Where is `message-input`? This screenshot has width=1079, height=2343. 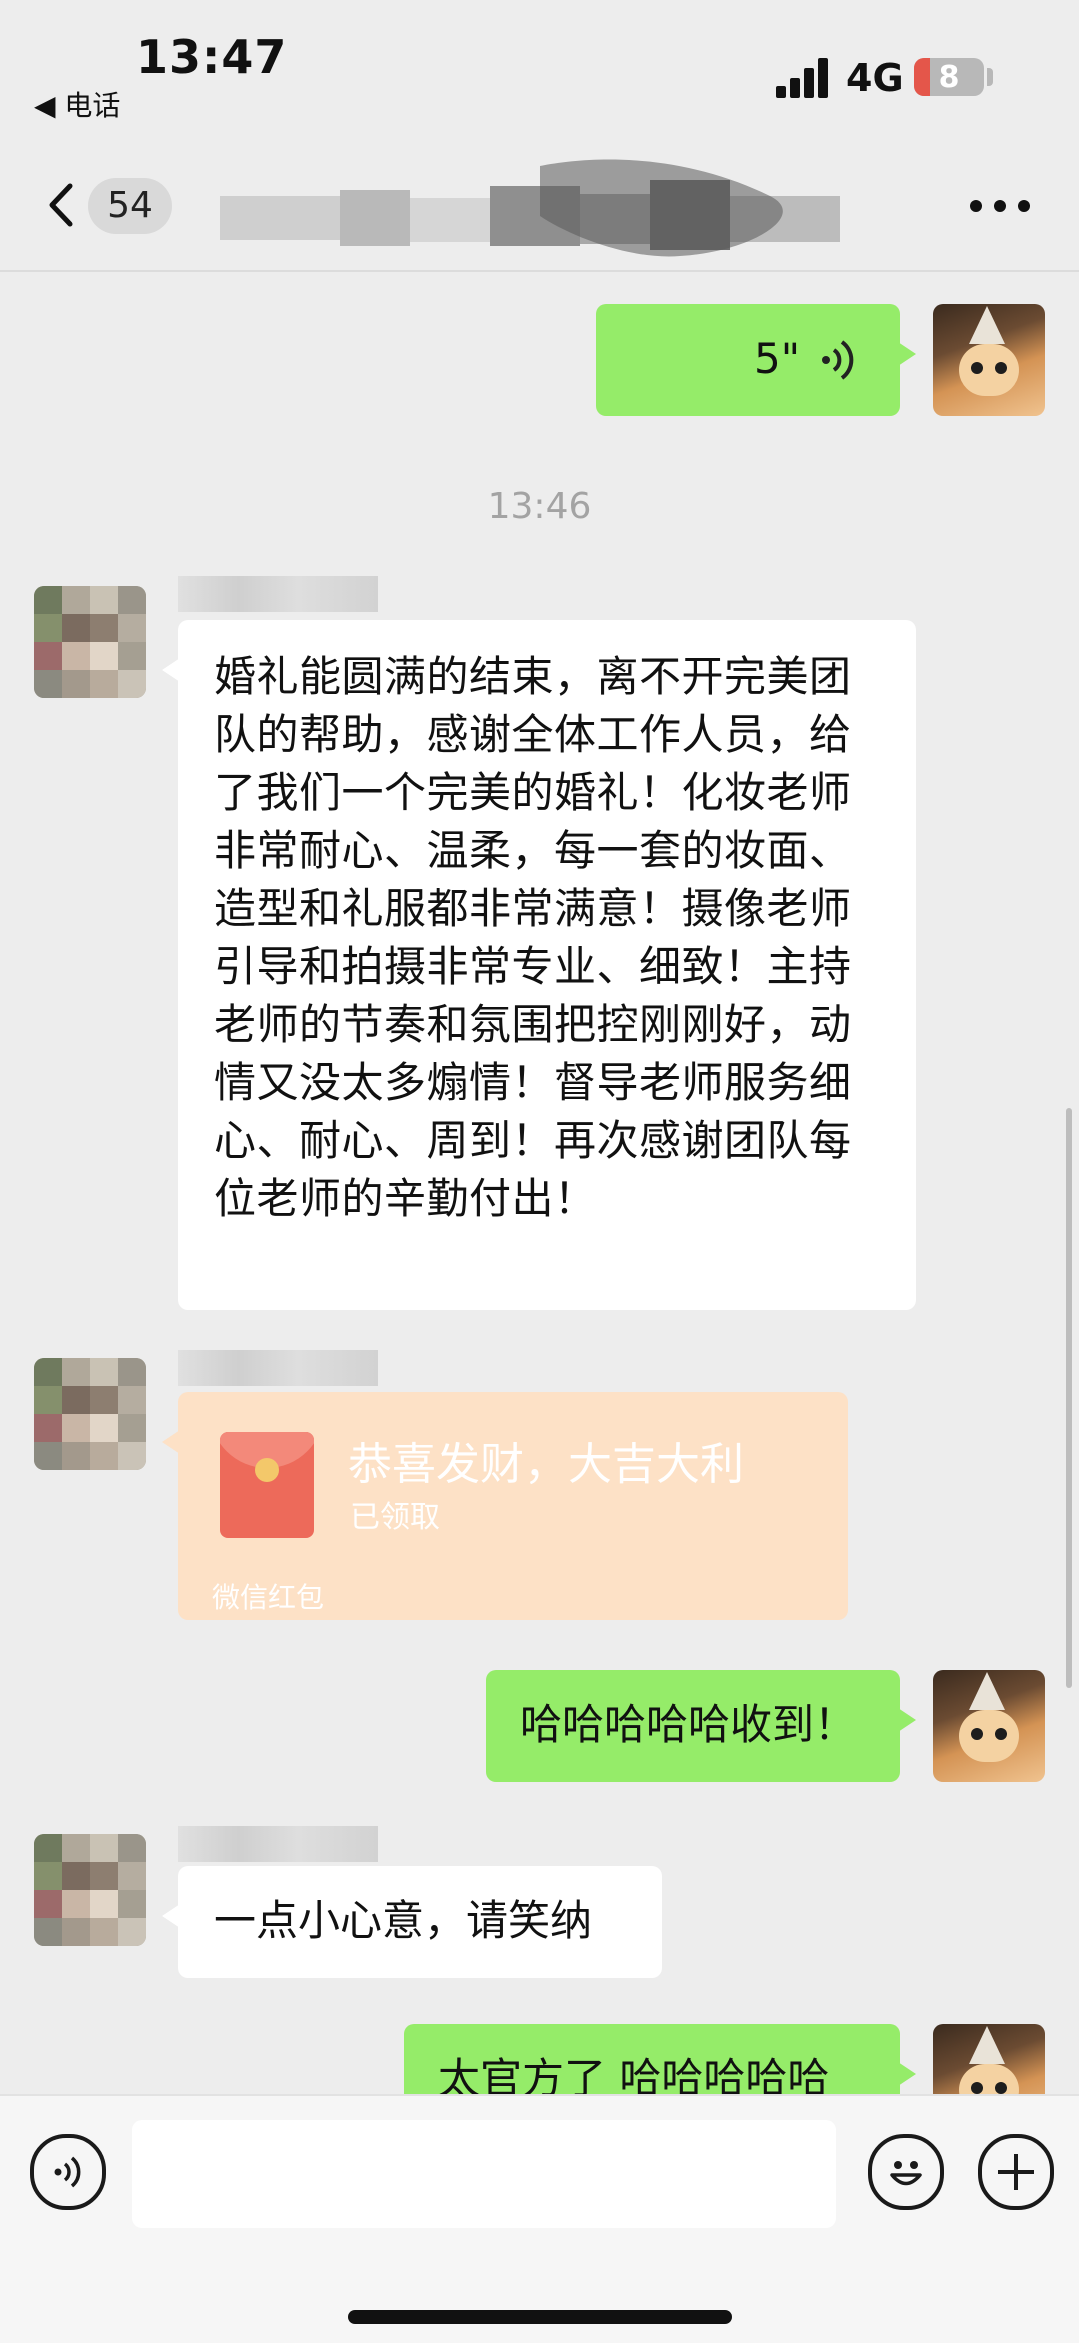 message-input is located at coordinates (484, 2174).